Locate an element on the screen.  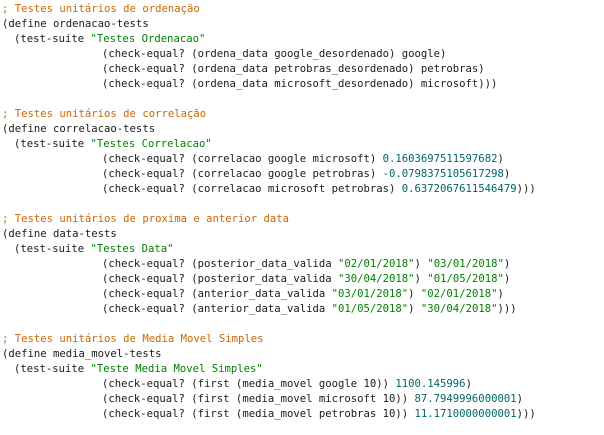
test-suite-line: (test-suite "Teste Media Movel Simples" is located at coordinates (303, 369).